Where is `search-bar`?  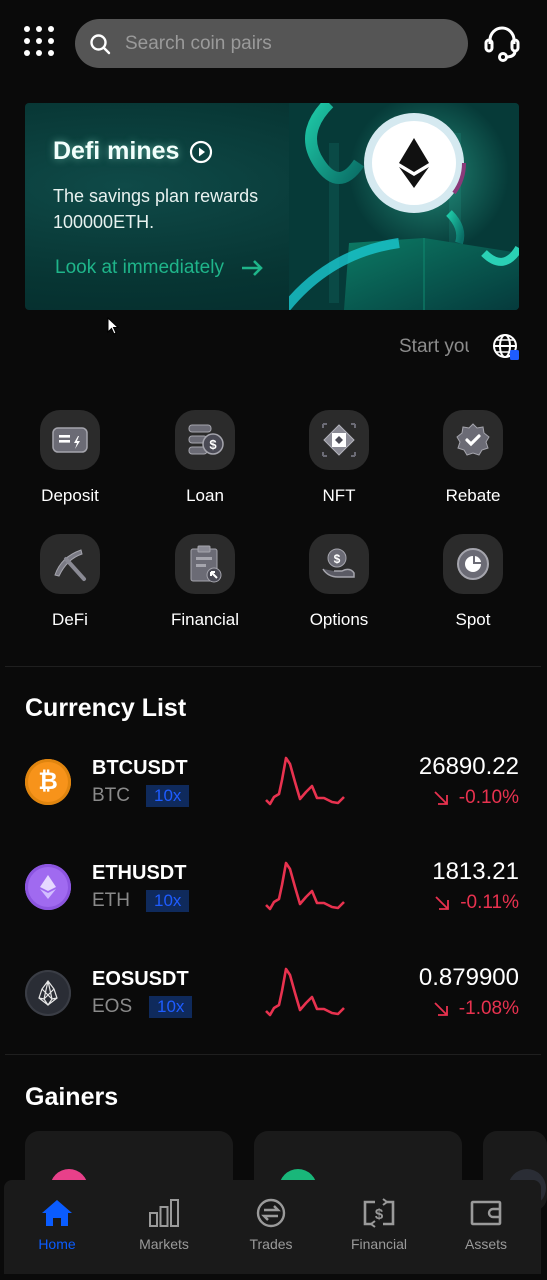 search-bar is located at coordinates (271, 43).